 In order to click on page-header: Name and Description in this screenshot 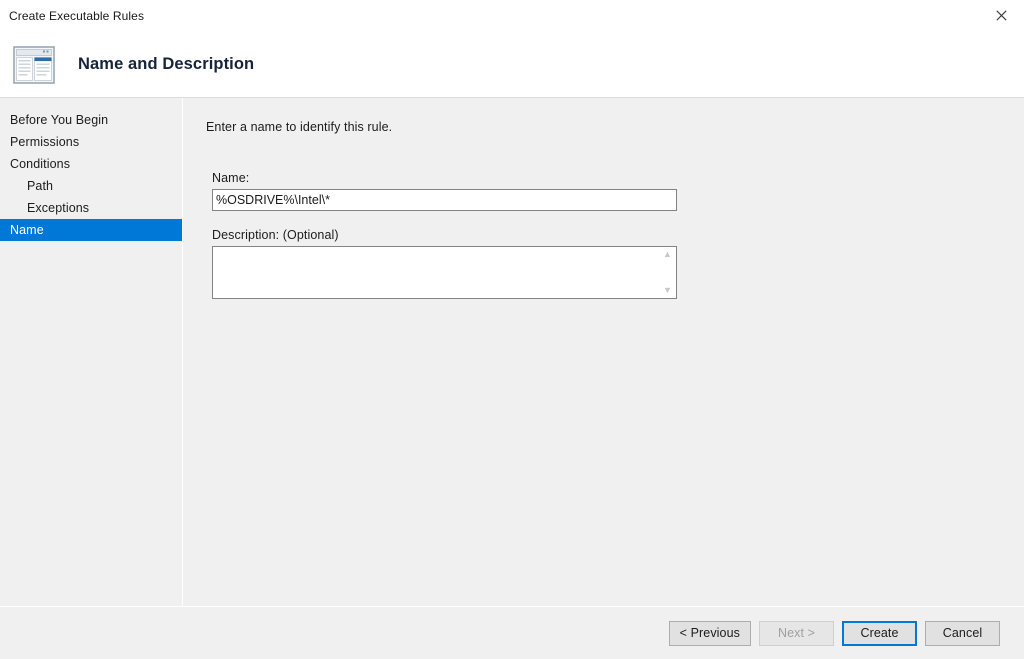, I will do `click(512, 65)`.